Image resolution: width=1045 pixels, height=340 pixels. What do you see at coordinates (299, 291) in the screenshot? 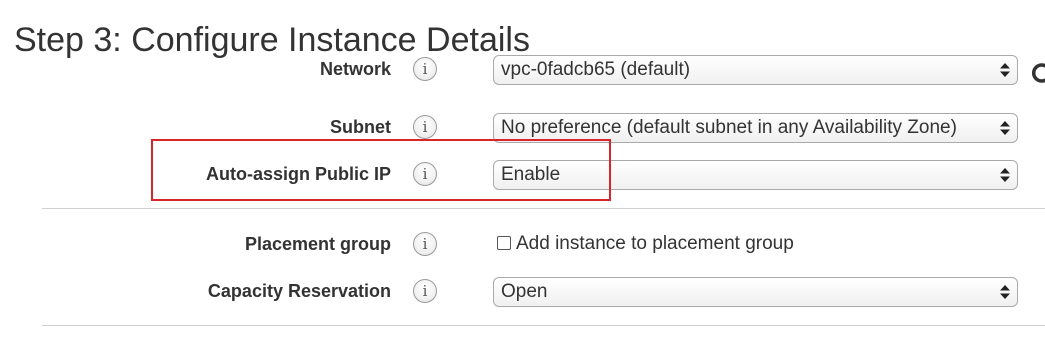
I see `capacity-reservation-label: Capacity Reservation` at bounding box center [299, 291].